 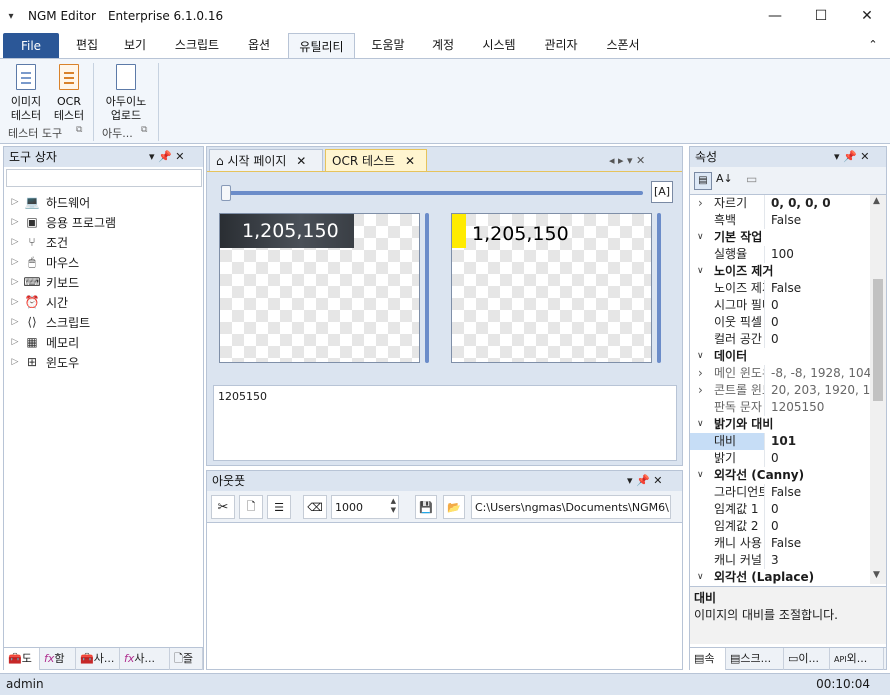 I want to click on property-value: -8, -8, 1928, 1048, so click(x=817, y=373).